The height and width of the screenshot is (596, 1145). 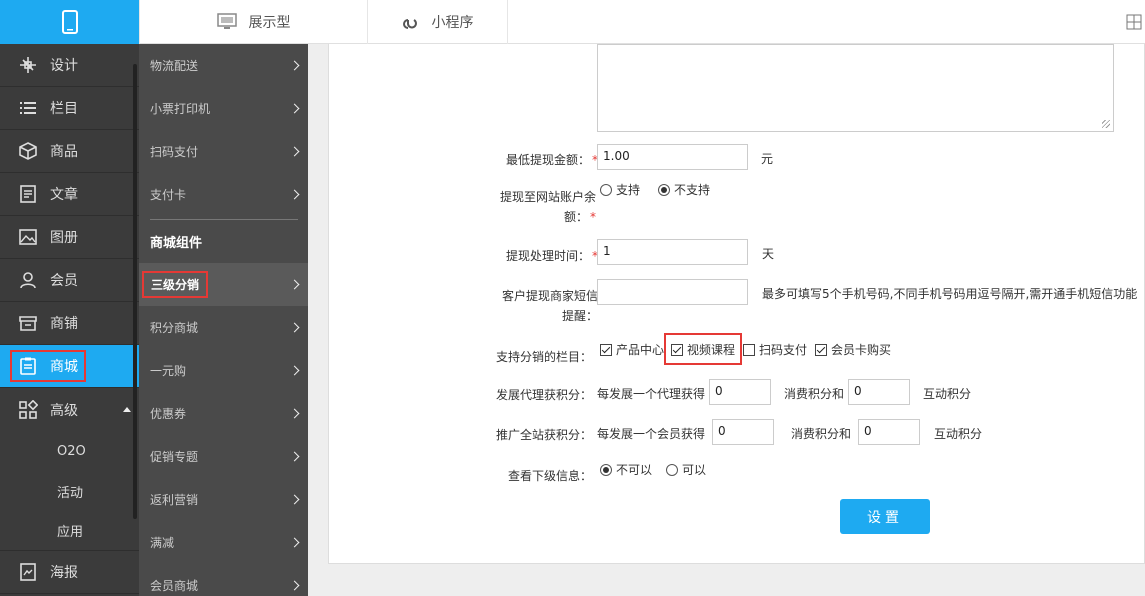 What do you see at coordinates (28, 323) in the screenshot?
I see `shop-icon` at bounding box center [28, 323].